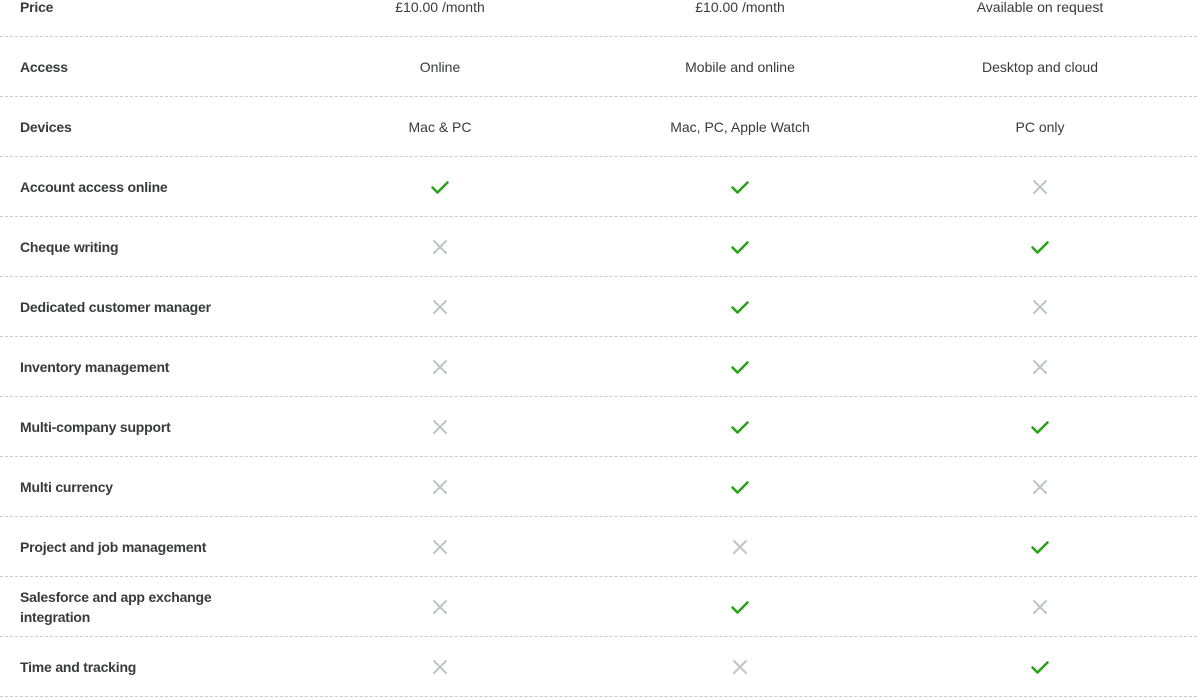 This screenshot has height=697, width=1197. I want to click on cell-plan-2: Mac, PC, Apple Watch, so click(740, 126).